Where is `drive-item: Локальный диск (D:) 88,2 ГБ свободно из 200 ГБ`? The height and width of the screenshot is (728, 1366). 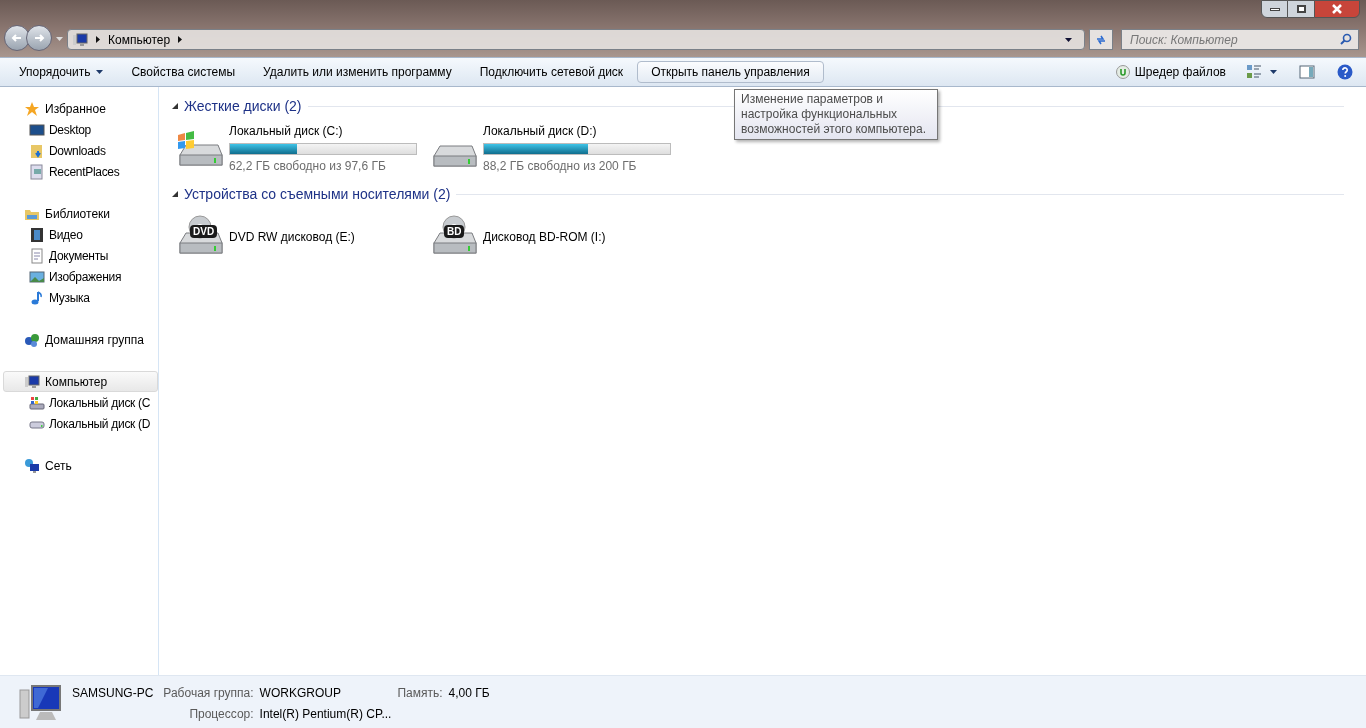 drive-item: Локальный диск (D:) 88,2 ГБ свободно из 200 ГБ is located at coordinates (557, 148).